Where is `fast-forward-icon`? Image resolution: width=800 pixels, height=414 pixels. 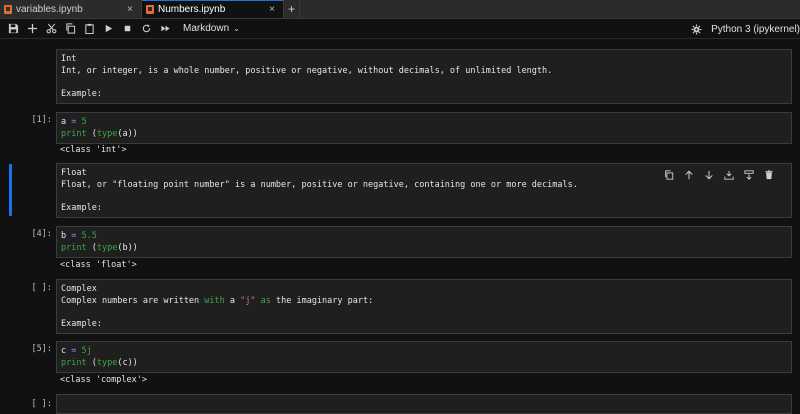 fast-forward-icon is located at coordinates (165, 28).